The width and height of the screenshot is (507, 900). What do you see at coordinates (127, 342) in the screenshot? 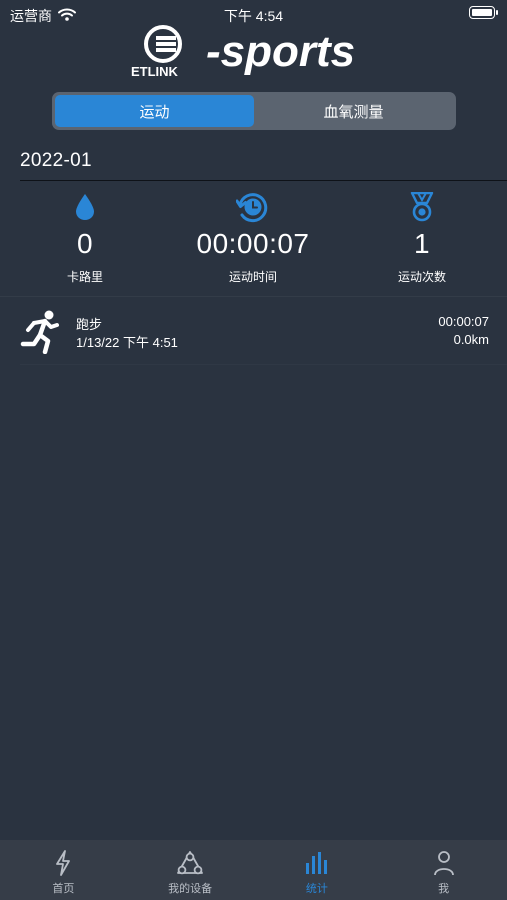
I see `record-datetime: 1/13/22 下午 4:51` at bounding box center [127, 342].